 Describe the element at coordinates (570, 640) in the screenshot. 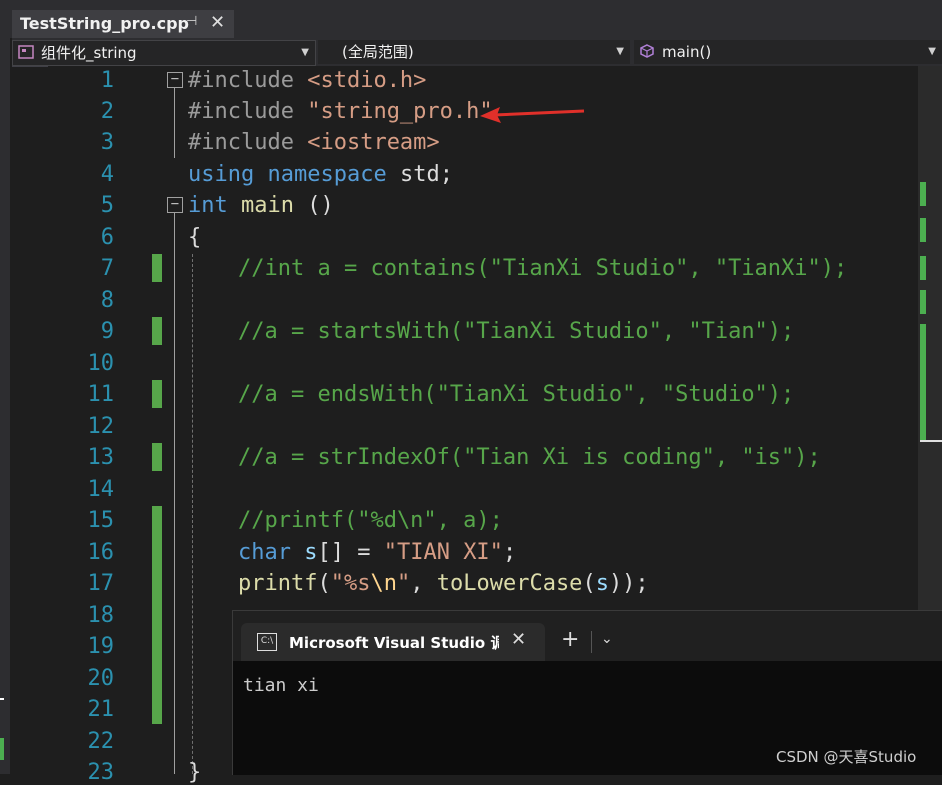

I see `new-tab-button: +` at that location.